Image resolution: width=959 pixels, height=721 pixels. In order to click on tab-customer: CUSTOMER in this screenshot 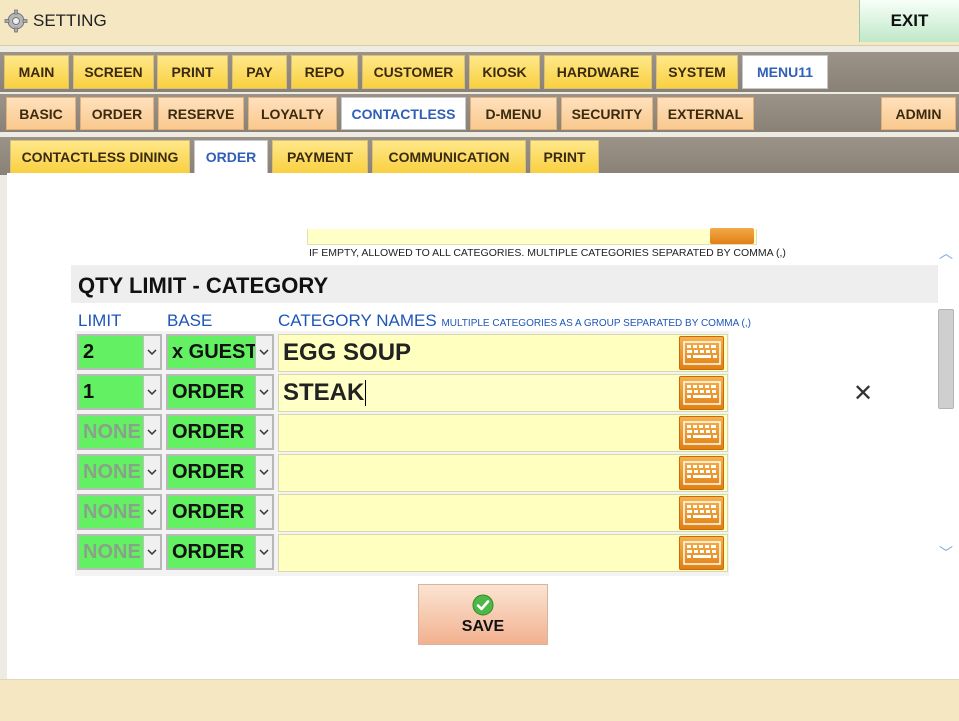, I will do `click(413, 72)`.